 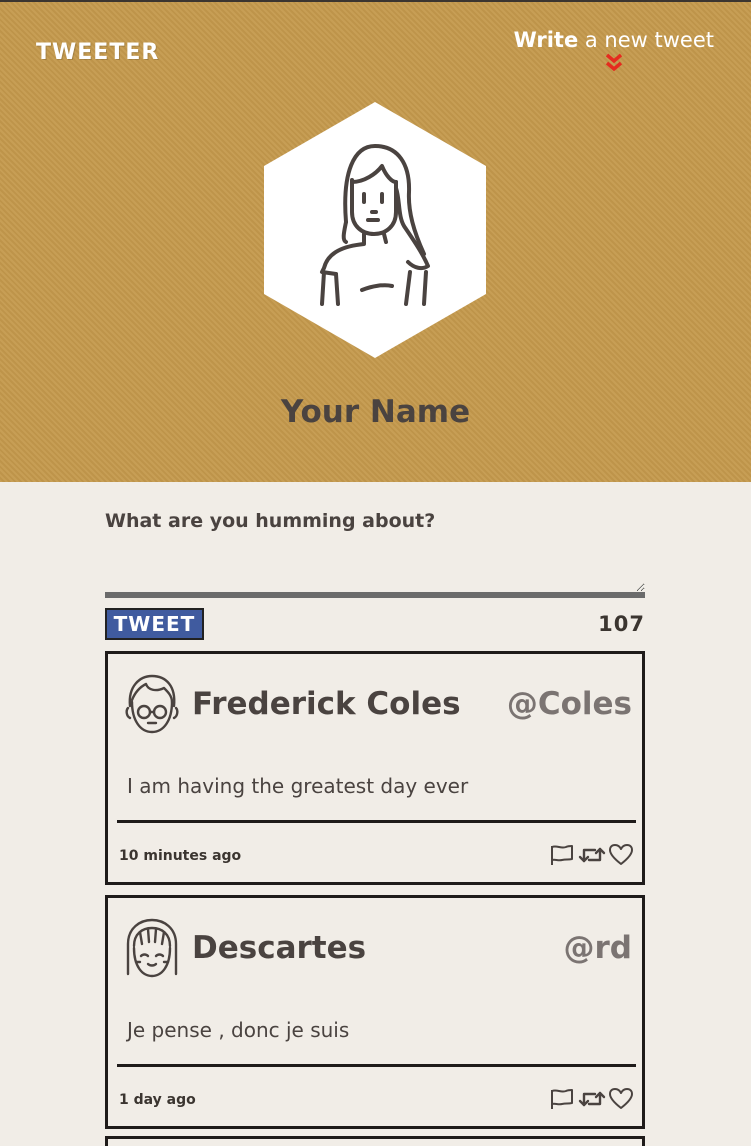 I want to click on tweet-author-handle: @rd, so click(x=598, y=948).